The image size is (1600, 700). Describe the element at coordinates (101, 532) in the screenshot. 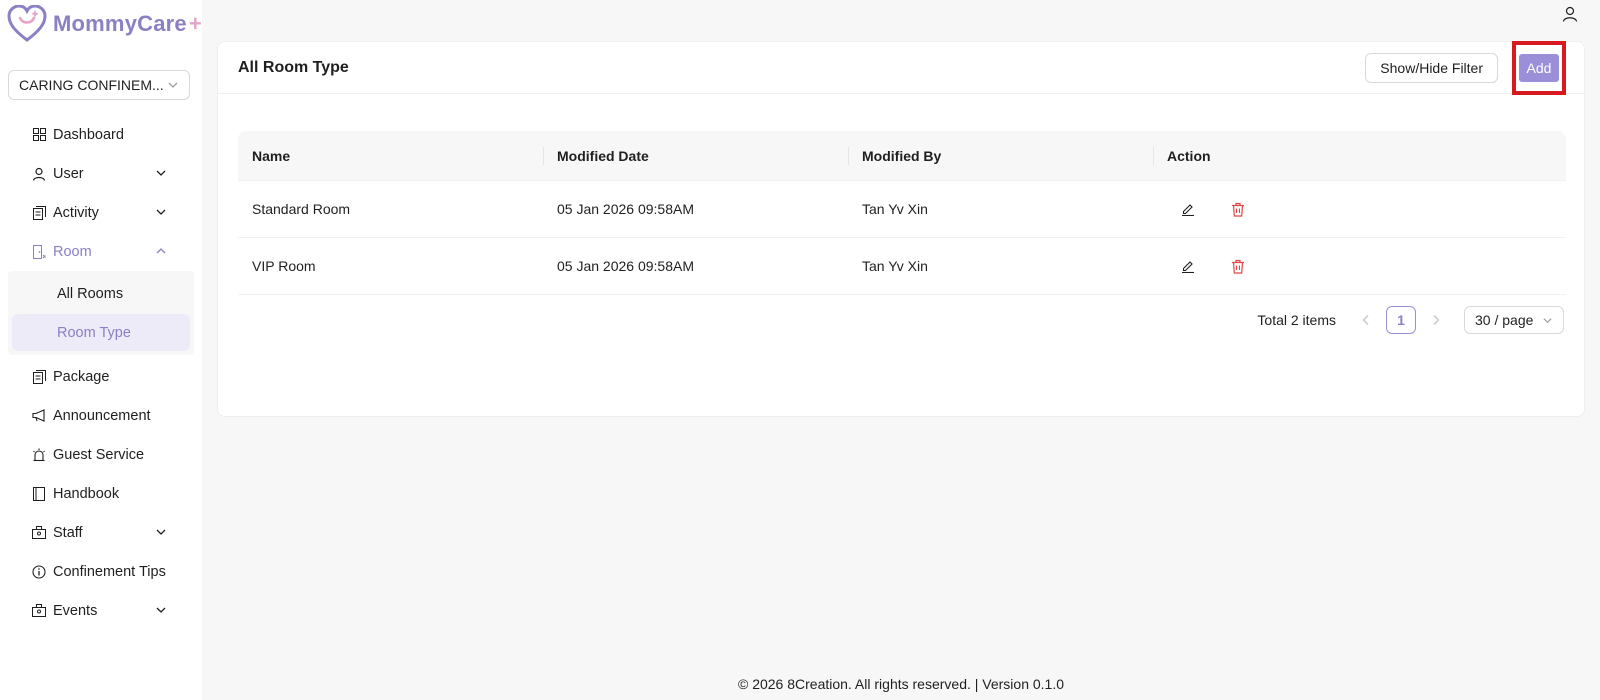

I see `sidebar-item-staff: Staff` at that location.